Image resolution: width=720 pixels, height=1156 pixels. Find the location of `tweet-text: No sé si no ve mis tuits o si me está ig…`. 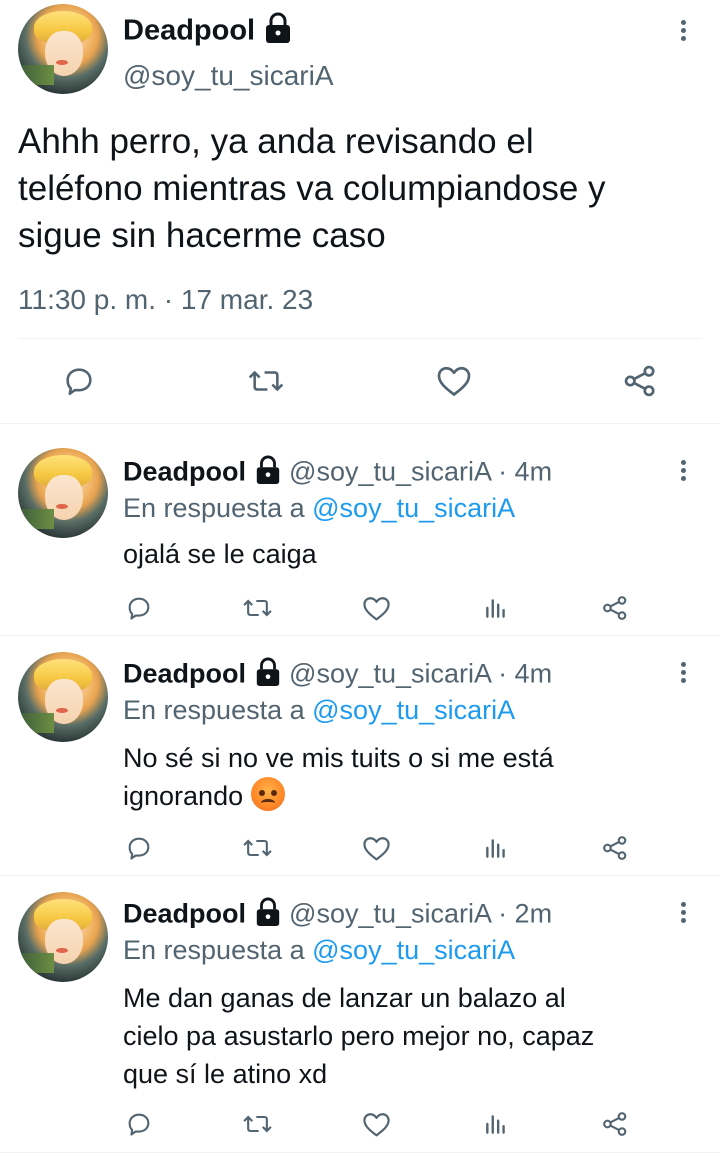

tweet-text: No sé si no ve mis tuits o si me está ig… is located at coordinates (413, 777).